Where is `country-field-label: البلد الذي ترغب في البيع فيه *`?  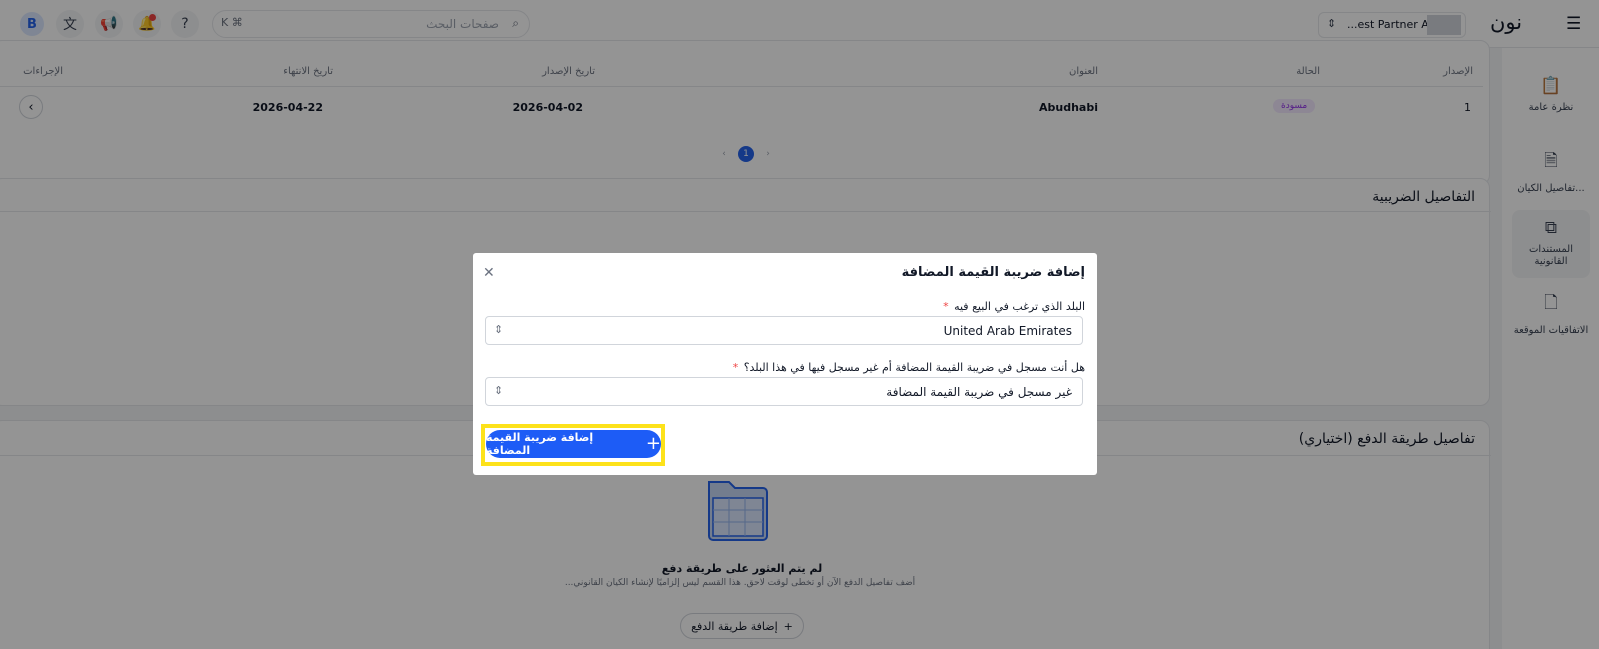
country-field-label: البلد الذي ترغب في البيع فيه * is located at coordinates (1014, 306).